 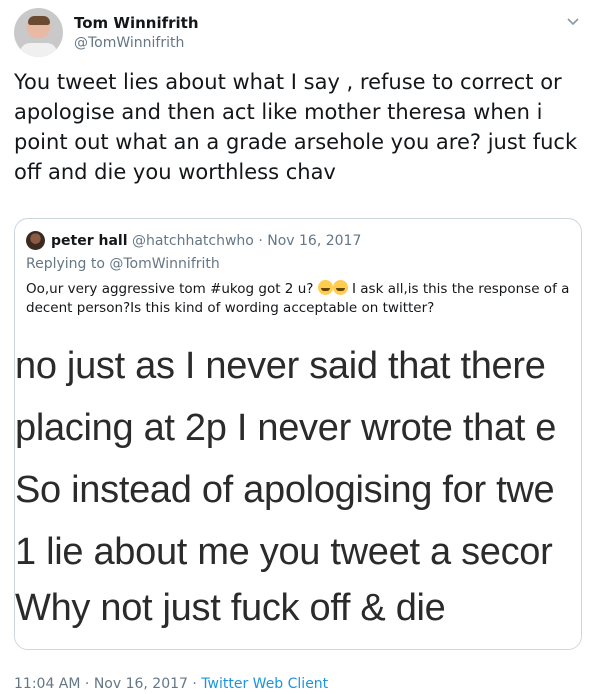 I want to click on image-text-line-3: So instead of apologising for twe, so click(x=285, y=490).